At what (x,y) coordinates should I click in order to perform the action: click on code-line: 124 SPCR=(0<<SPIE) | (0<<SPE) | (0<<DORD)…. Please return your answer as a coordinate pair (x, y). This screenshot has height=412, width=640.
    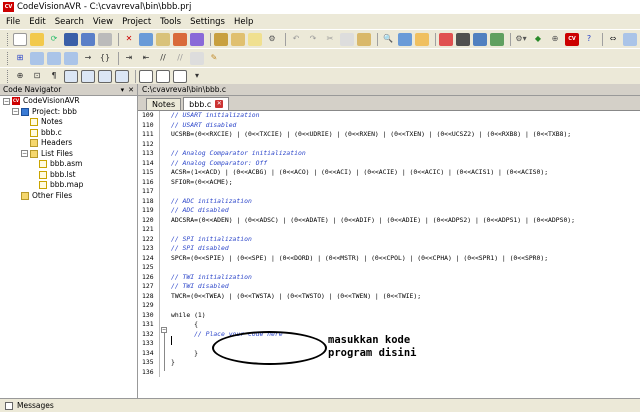
    Looking at the image, I should click on (389, 258).